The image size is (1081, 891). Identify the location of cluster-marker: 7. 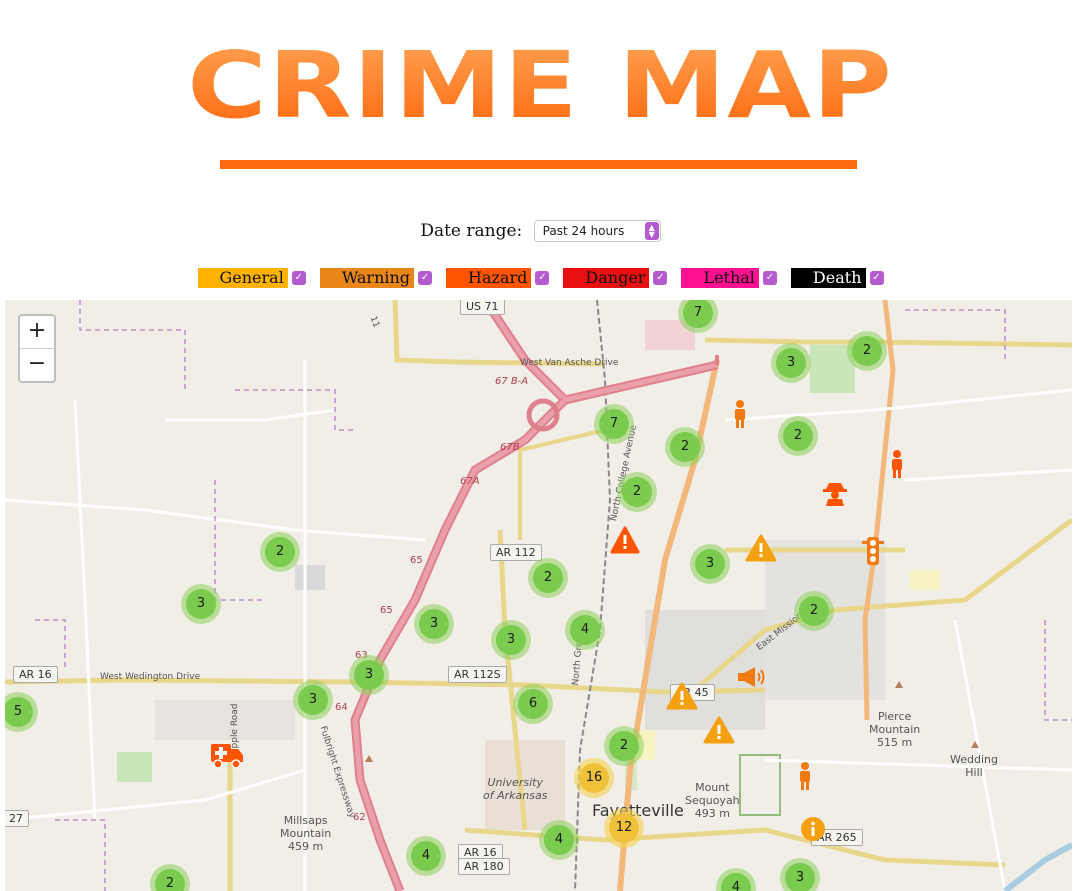
(614, 424).